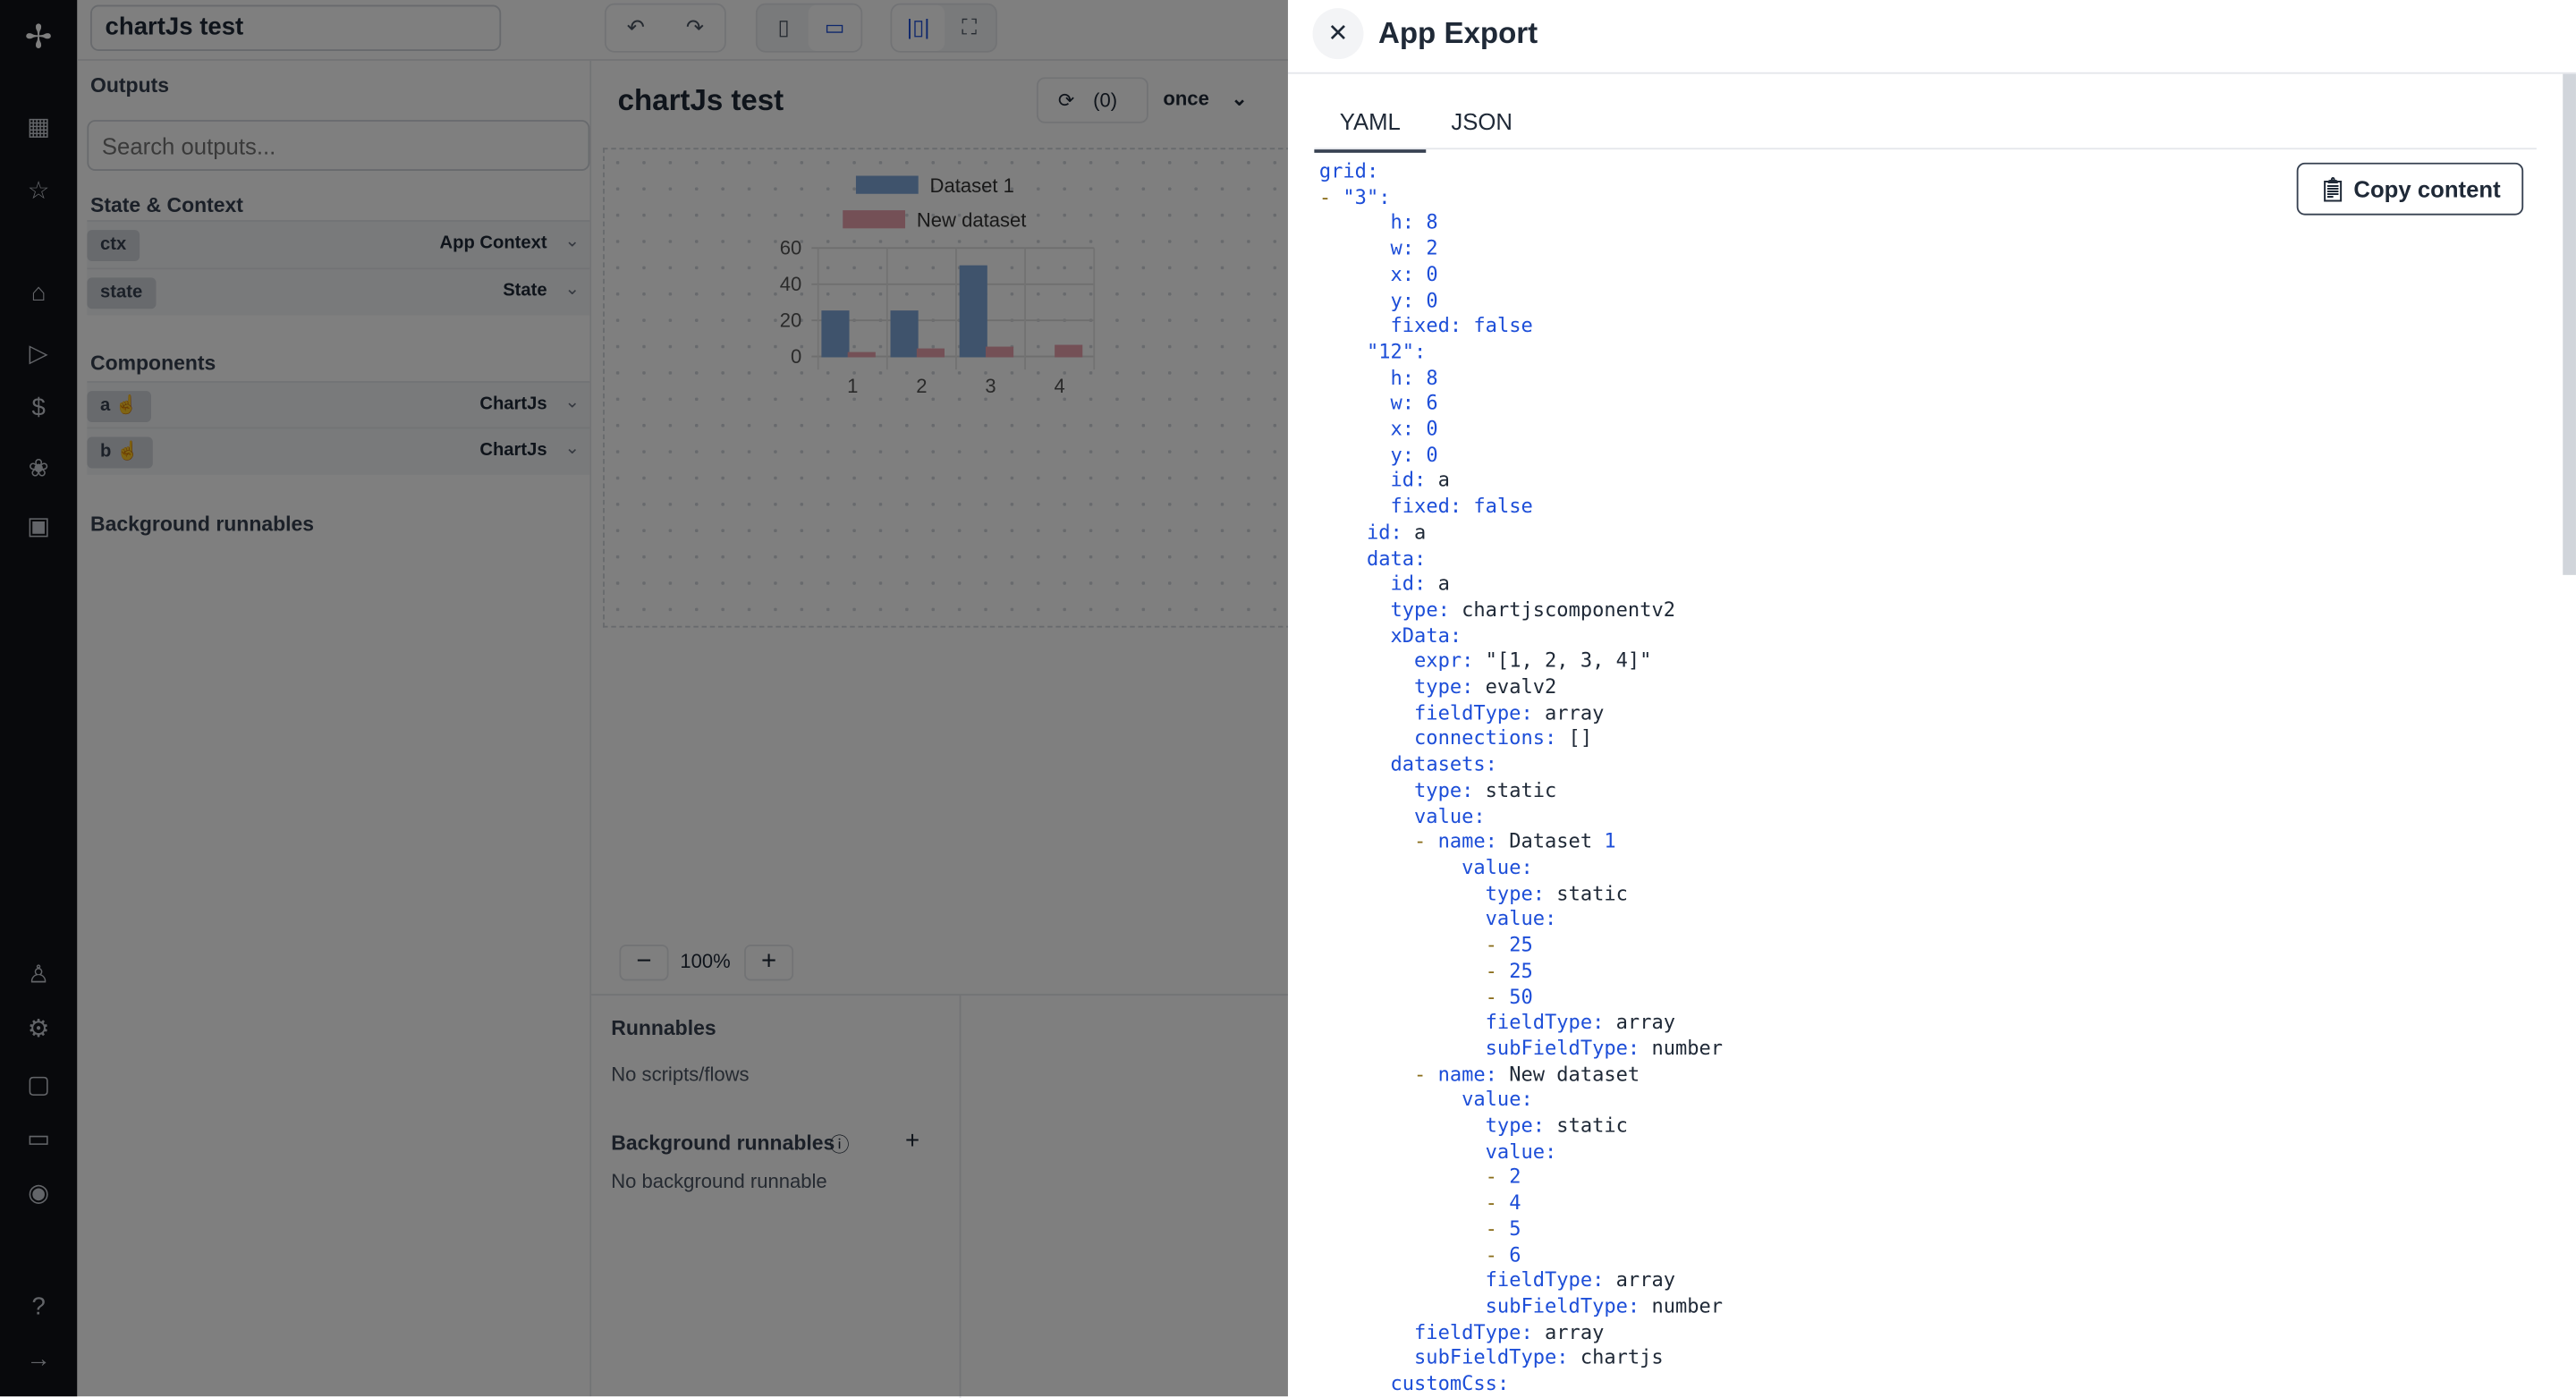 The width and height of the screenshot is (2576, 1398). I want to click on yaml-value: evalv2, so click(1521, 686).